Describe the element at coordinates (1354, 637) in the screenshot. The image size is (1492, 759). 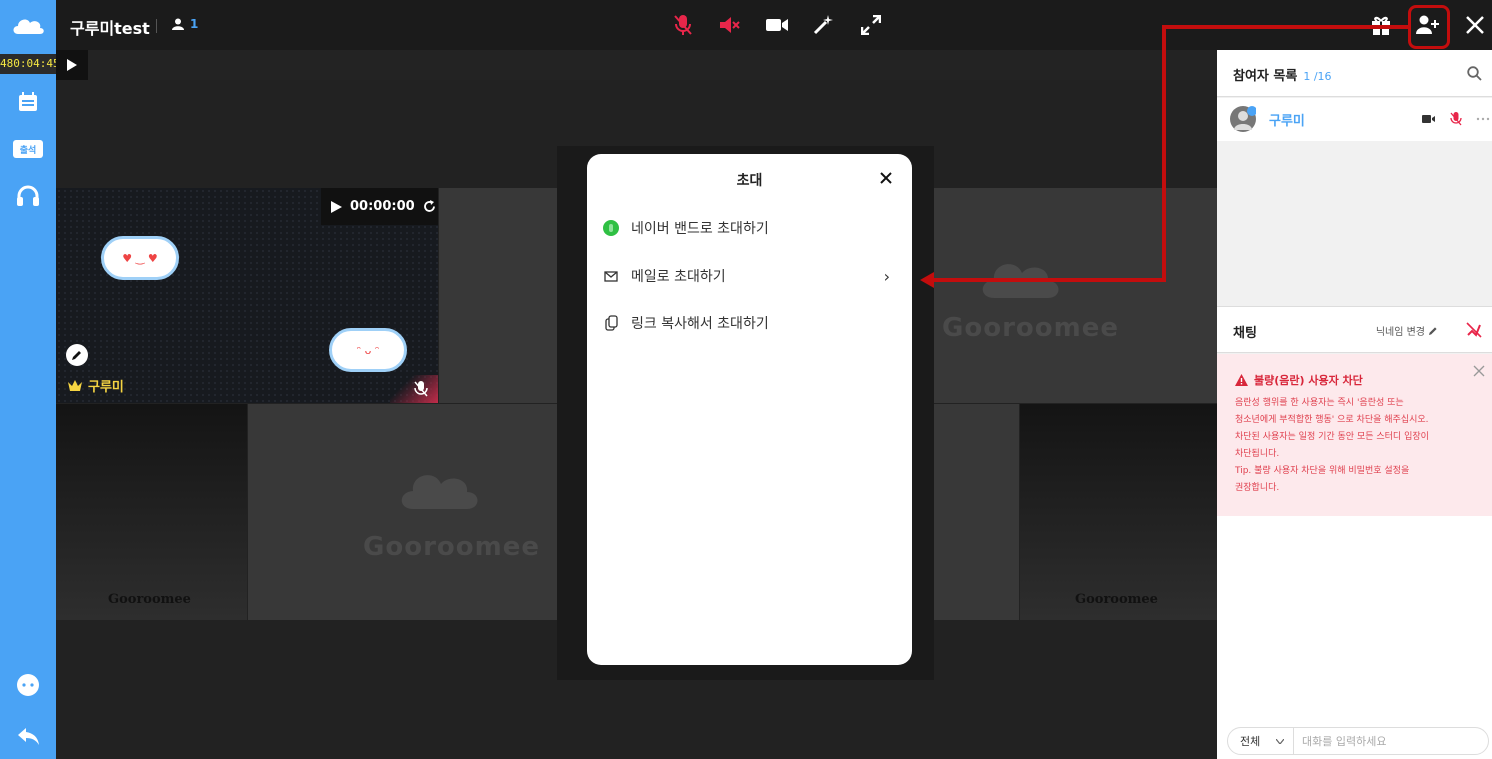
I see `chat-message-area` at that location.